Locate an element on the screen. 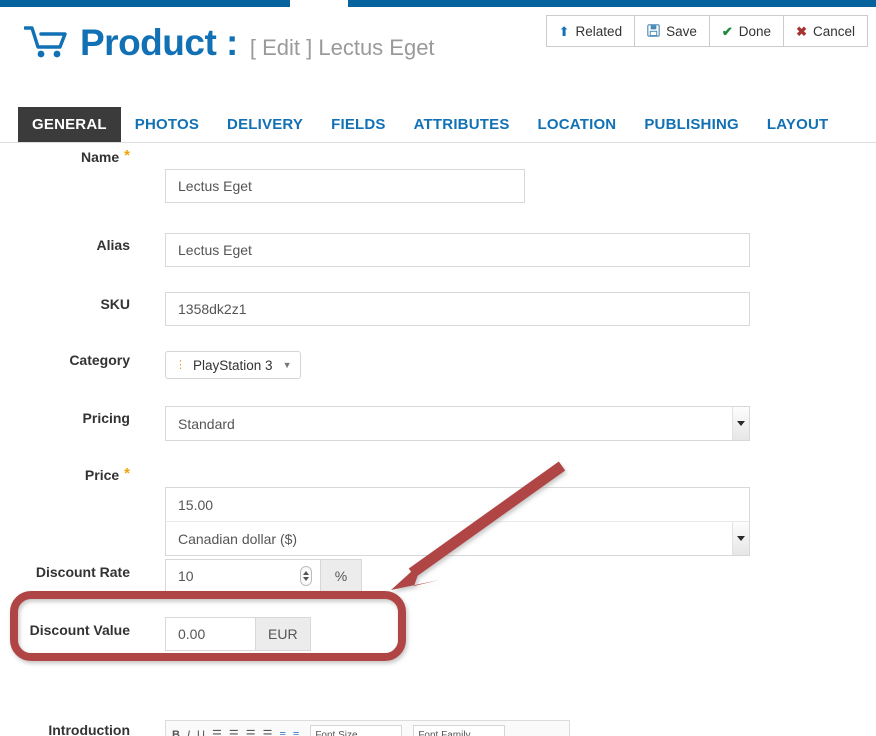 The height and width of the screenshot is (736, 876). form-row-pricing: Pricing is located at coordinates (438, 426).